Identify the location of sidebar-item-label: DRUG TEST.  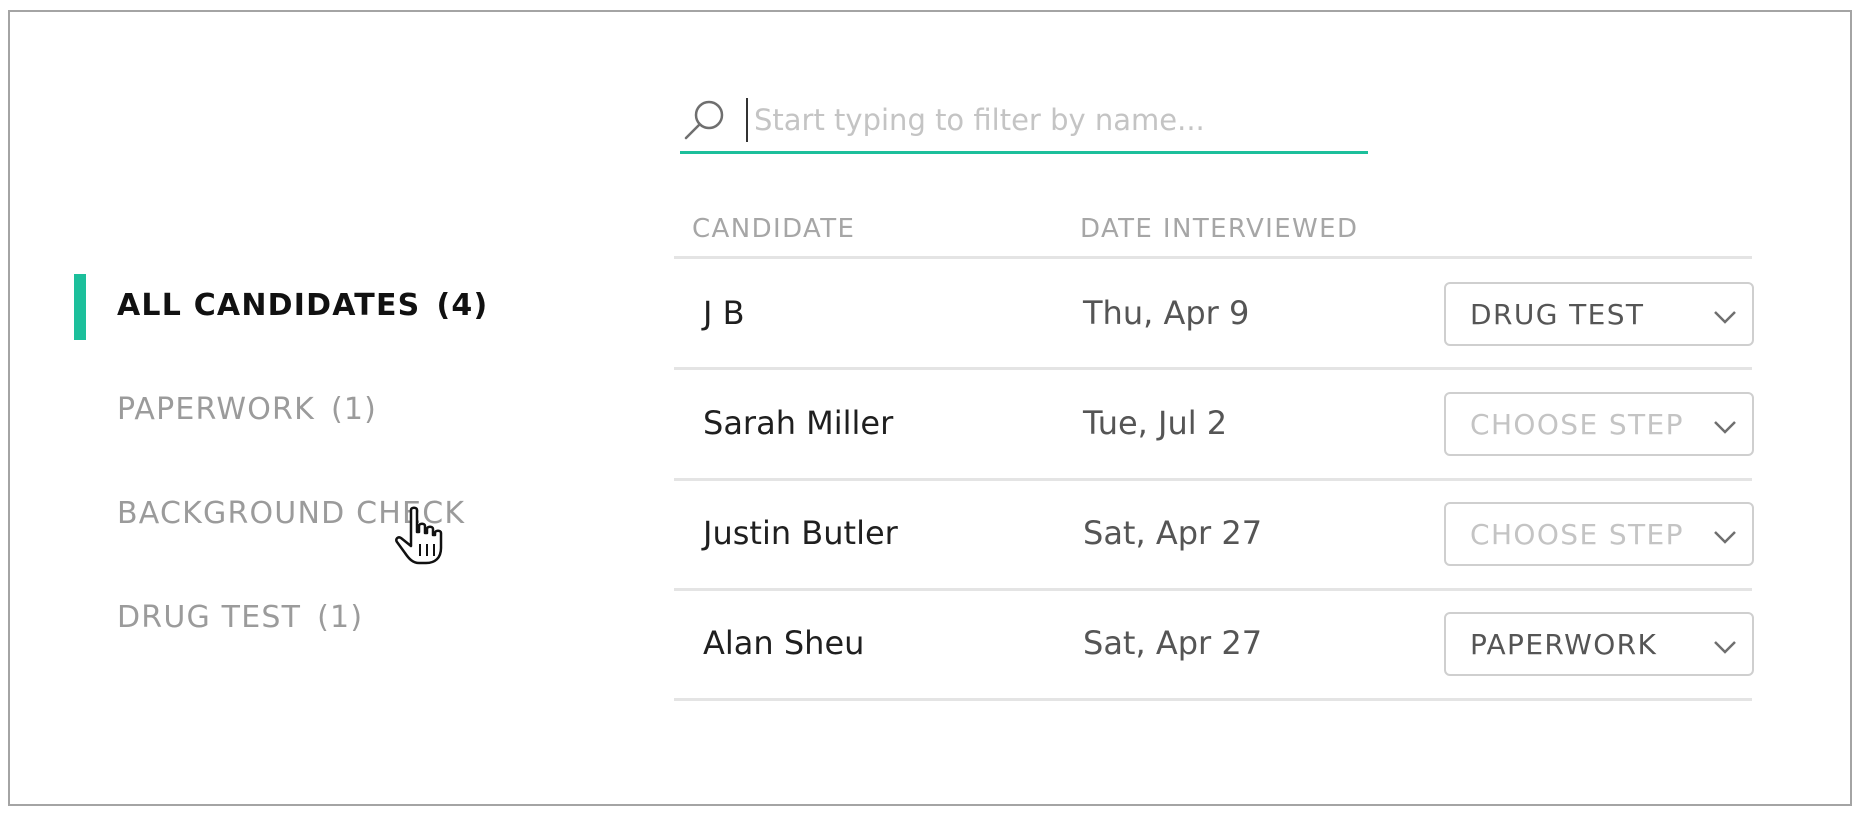
(209, 617).